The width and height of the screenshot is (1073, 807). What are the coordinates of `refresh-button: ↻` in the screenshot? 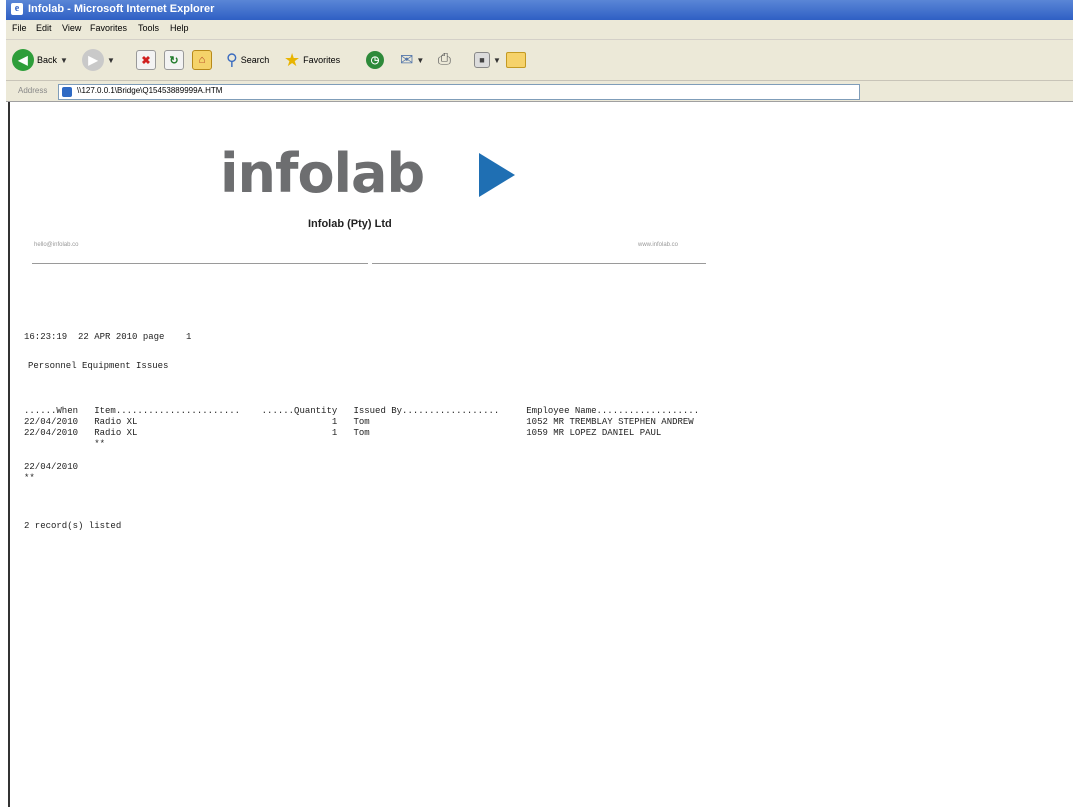 It's located at (174, 60).